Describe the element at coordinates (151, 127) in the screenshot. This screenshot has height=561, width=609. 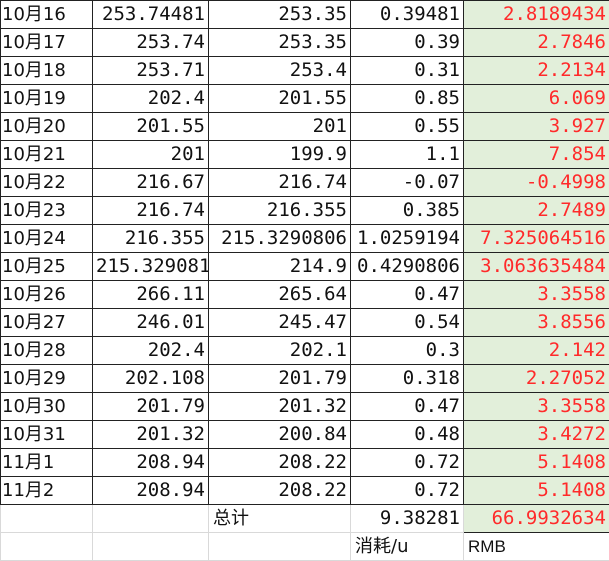
I see `value-a-cell: 201.55` at that location.